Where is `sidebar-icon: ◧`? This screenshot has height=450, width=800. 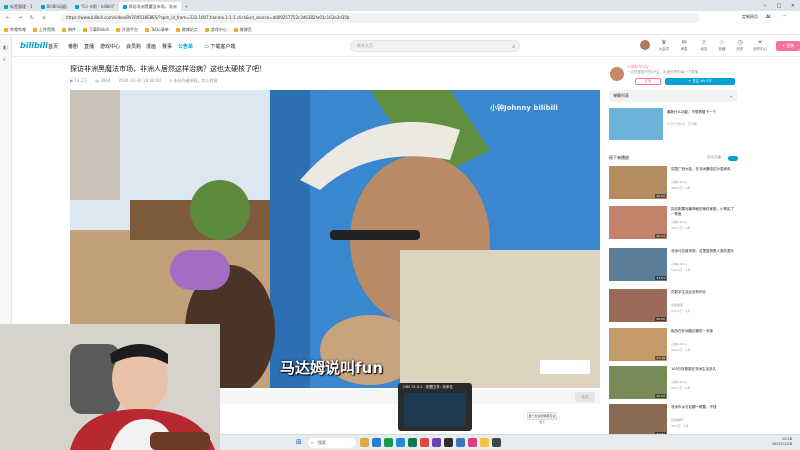
sidebar-icon: ◧ is located at coordinates (5, 48).